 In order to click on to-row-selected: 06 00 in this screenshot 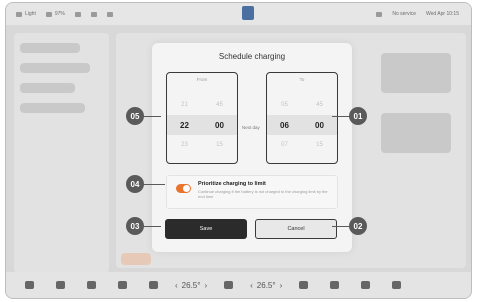, I will do `click(302, 125)`.